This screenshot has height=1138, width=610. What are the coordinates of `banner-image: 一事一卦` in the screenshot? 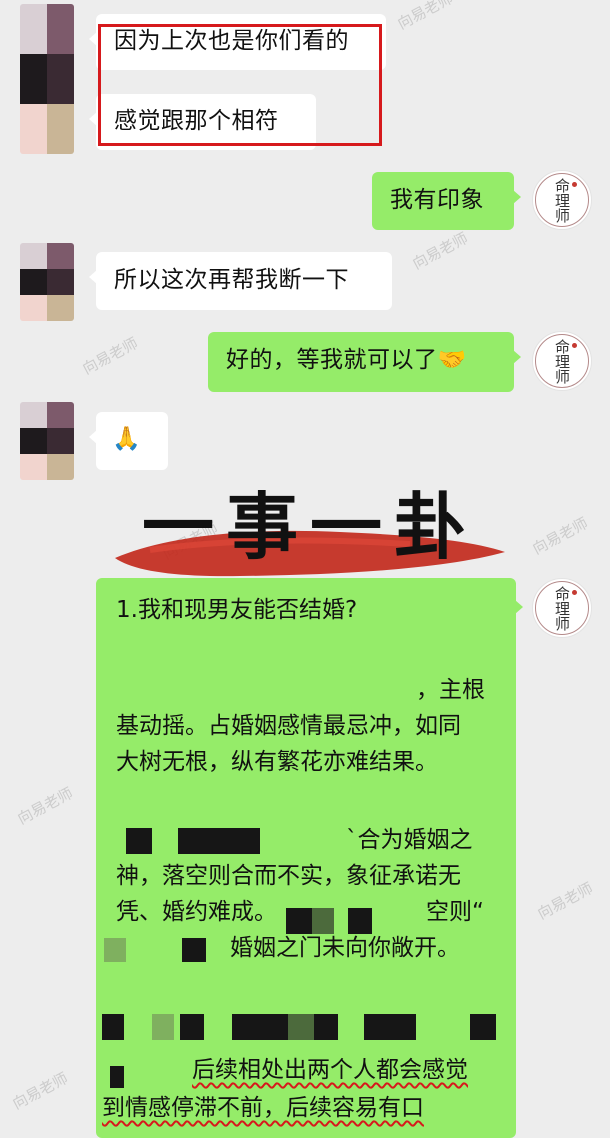 It's located at (310, 530).